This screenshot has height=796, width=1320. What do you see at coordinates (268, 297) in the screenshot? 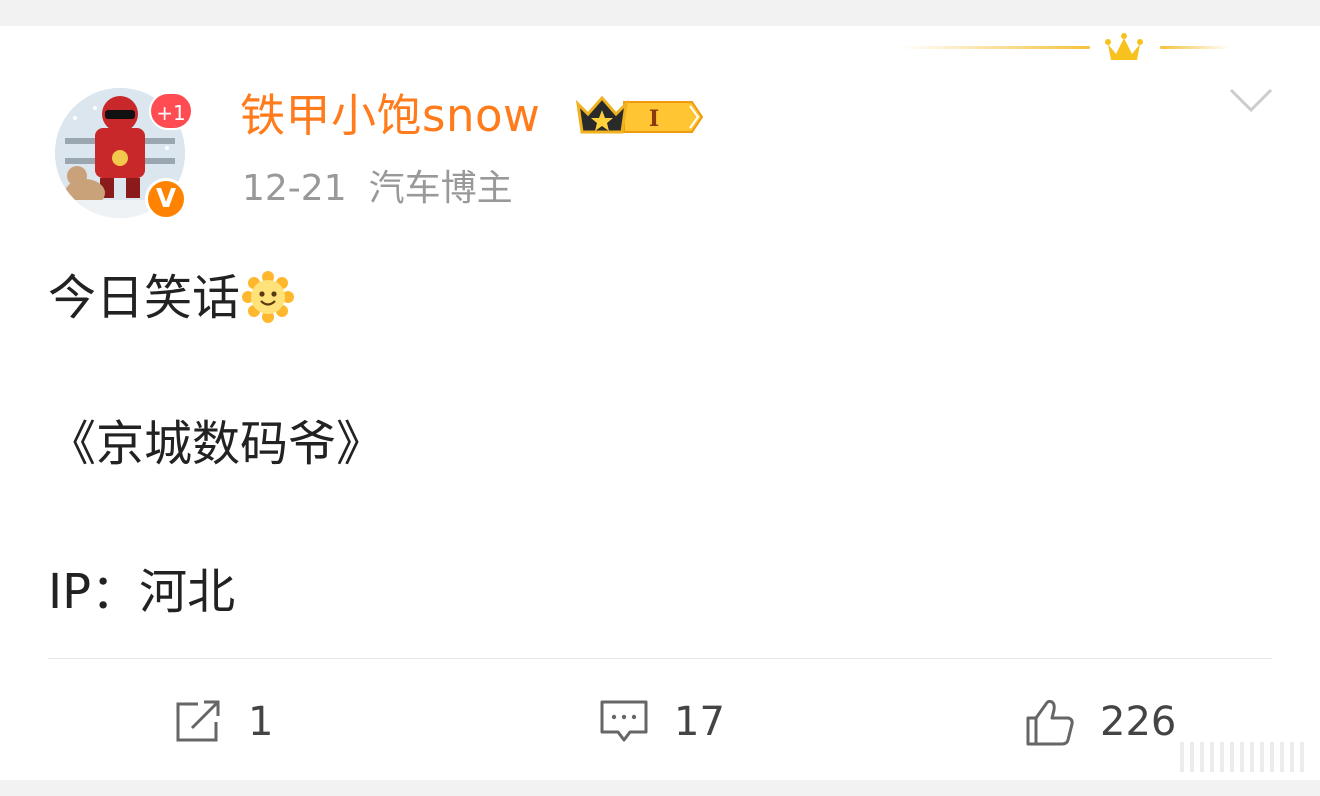
I see `smile-emoji-icon` at bounding box center [268, 297].